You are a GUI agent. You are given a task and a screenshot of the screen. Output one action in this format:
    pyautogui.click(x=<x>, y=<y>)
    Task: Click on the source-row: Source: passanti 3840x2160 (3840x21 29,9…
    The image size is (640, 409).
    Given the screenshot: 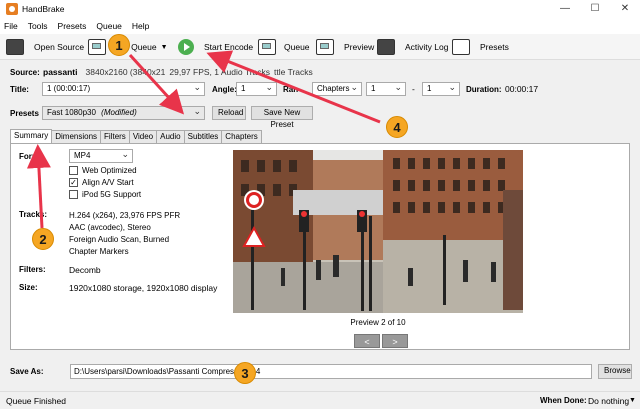 What is the action you would take?
    pyautogui.click(x=320, y=72)
    